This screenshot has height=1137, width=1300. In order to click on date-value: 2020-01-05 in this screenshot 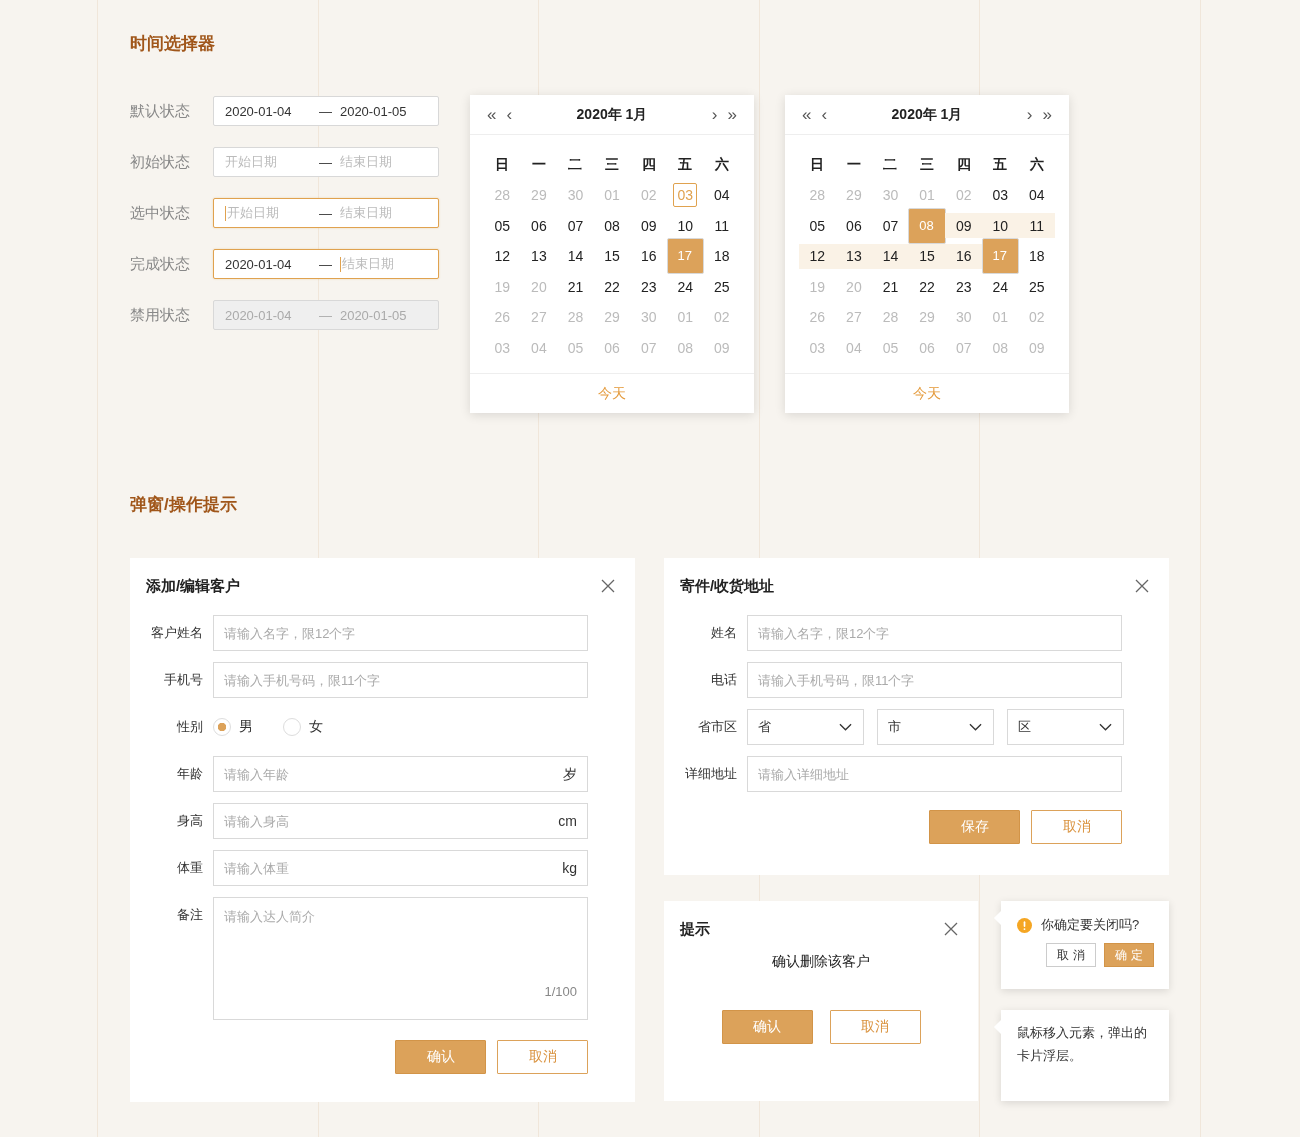, I will do `click(373, 315)`.